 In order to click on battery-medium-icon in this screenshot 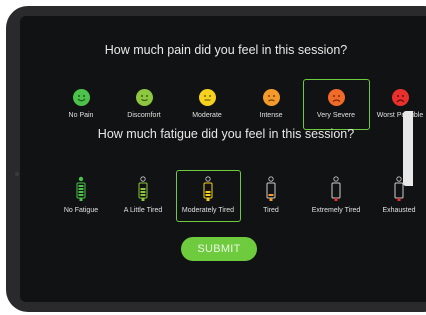, I will do `click(208, 188)`.